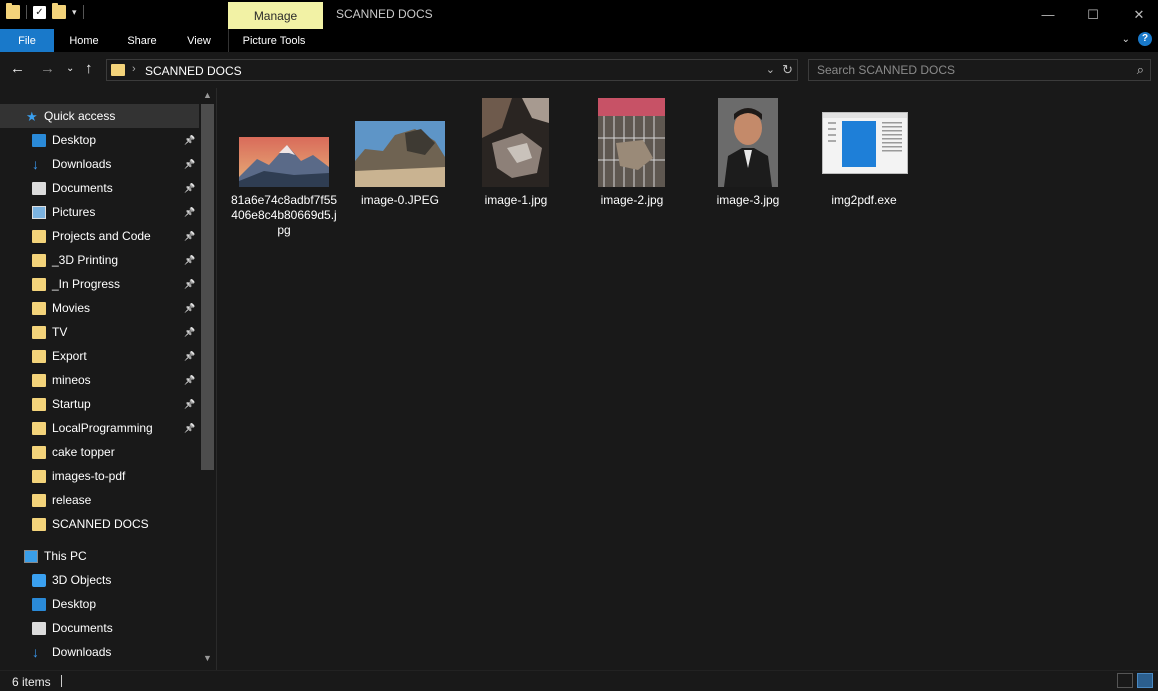  Describe the element at coordinates (865, 143) in the screenshot. I see `application-icon` at that location.